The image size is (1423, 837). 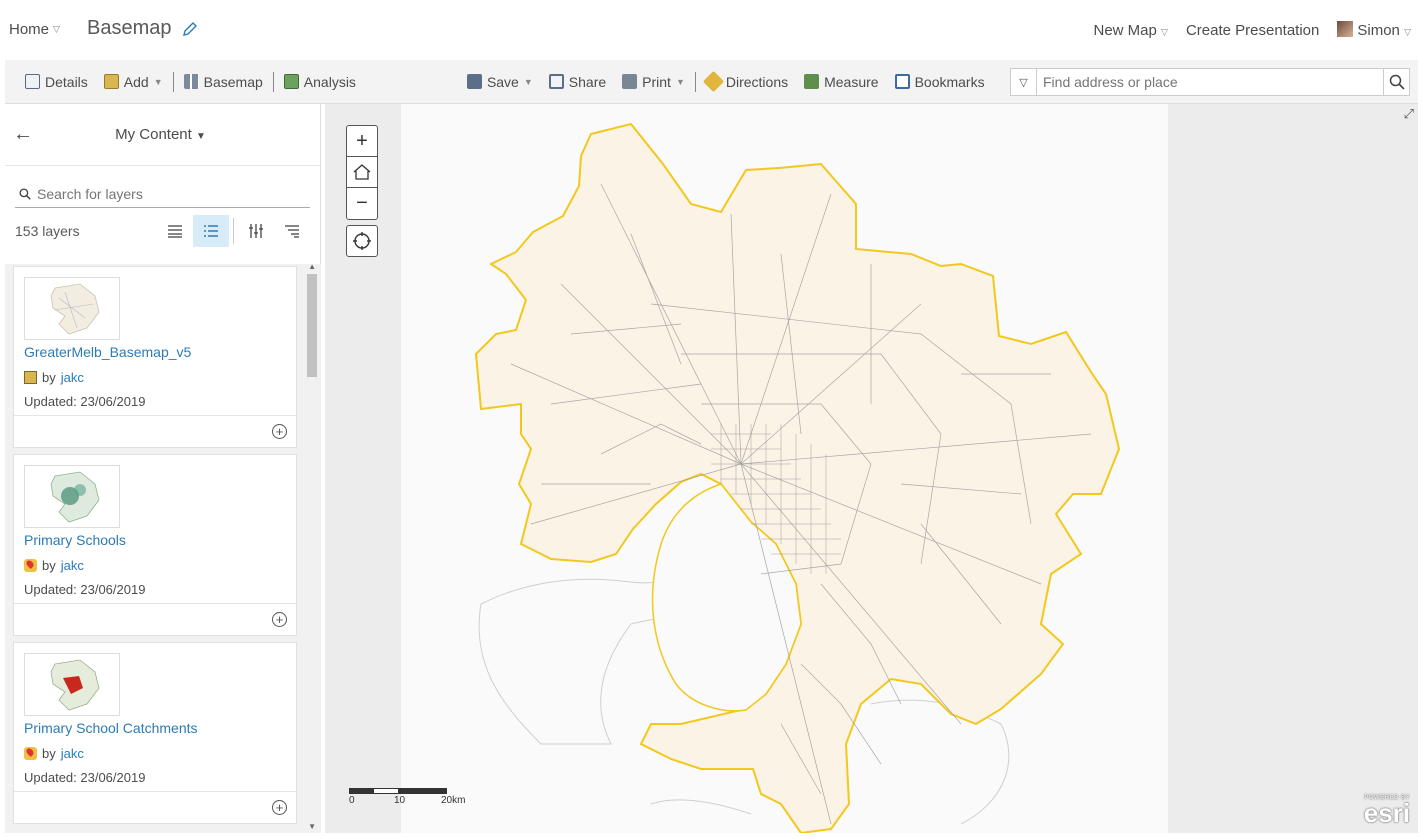 I want to click on home-label: Home, so click(x=29, y=29).